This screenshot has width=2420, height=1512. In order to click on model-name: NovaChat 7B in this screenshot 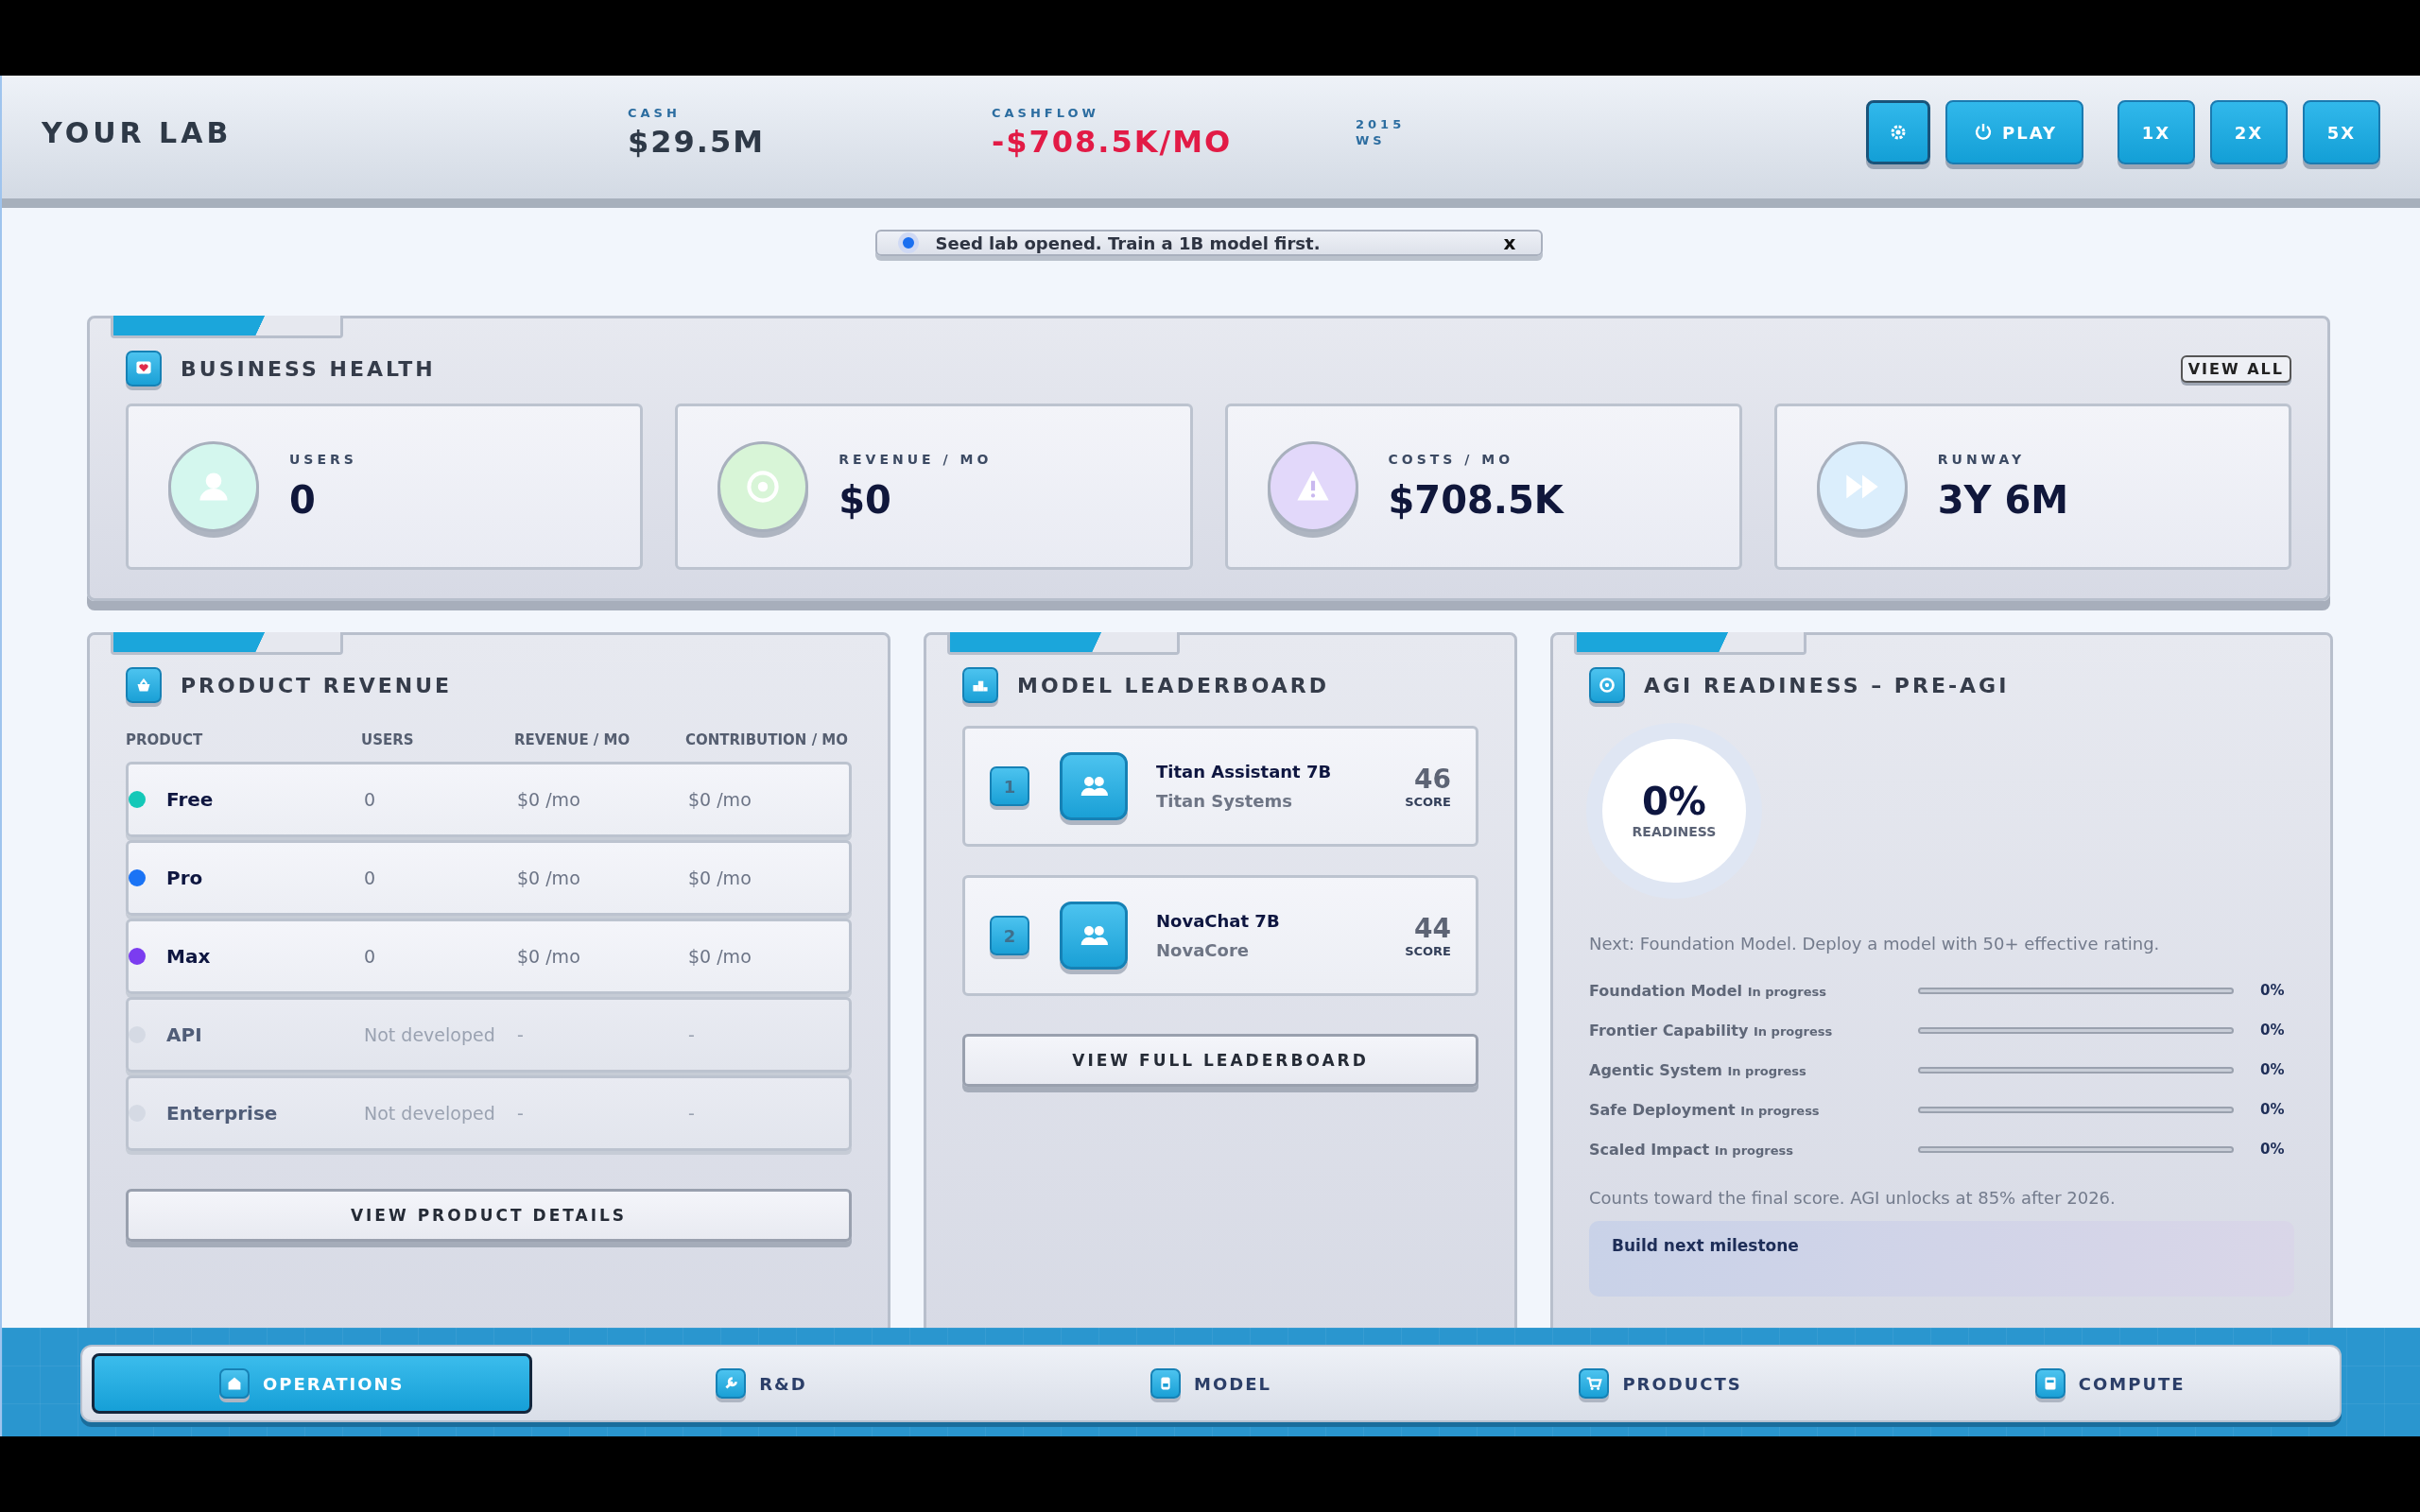, I will do `click(1218, 921)`.